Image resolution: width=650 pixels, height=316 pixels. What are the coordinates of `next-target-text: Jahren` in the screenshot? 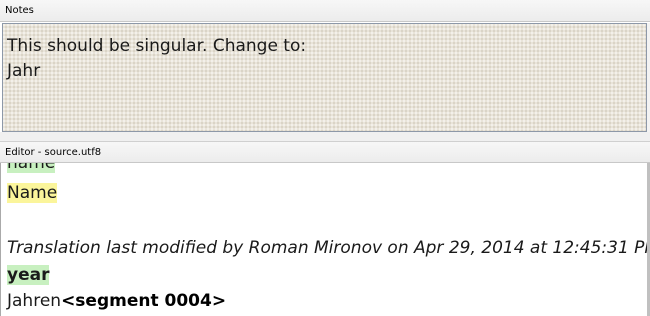 It's located at (34, 301).